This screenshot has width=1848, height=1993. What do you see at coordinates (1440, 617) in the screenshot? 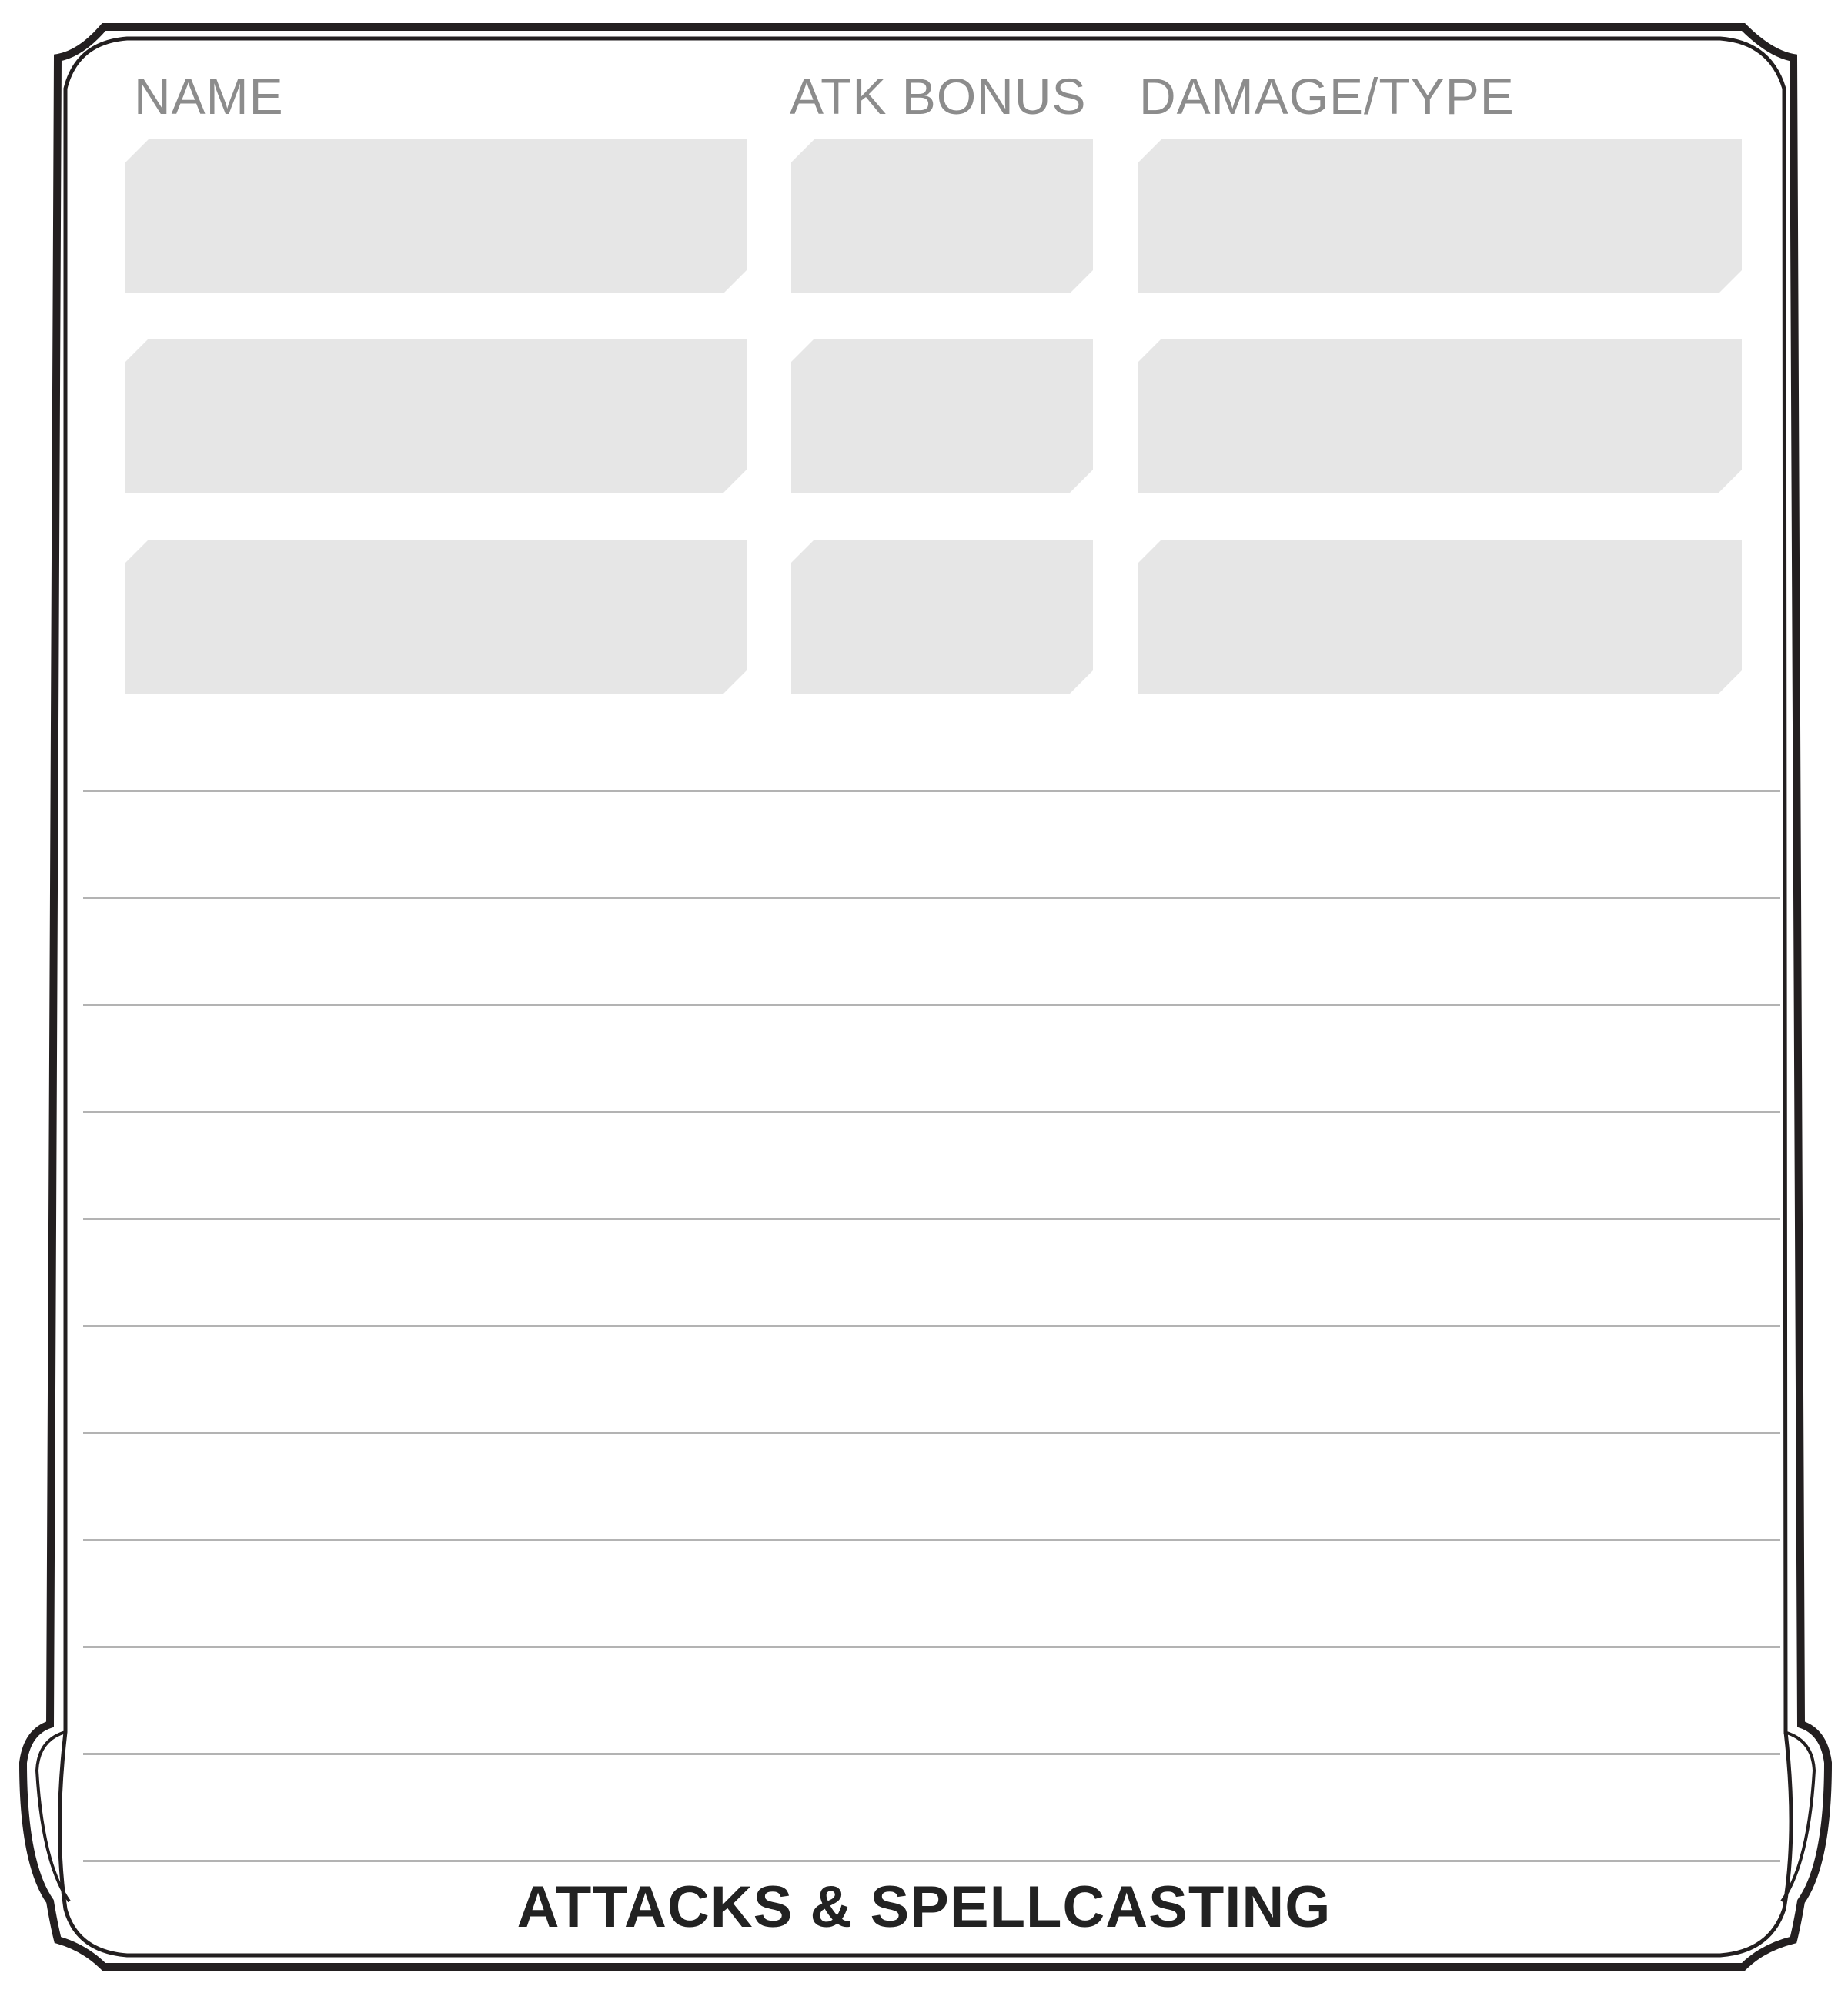
I see `attack-3-damage-type-field` at bounding box center [1440, 617].